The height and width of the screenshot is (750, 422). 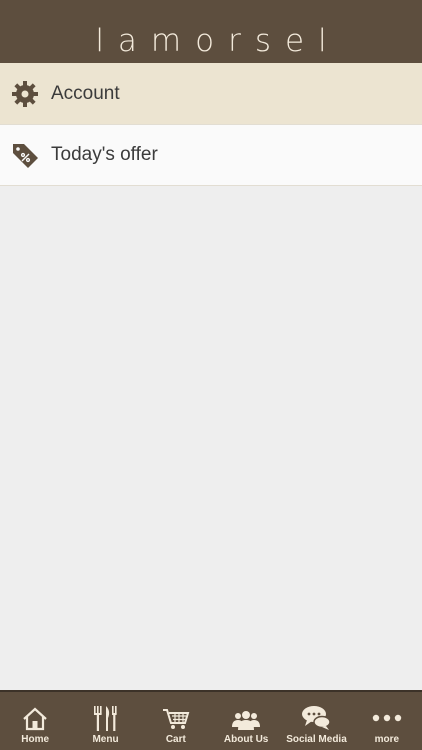 What do you see at coordinates (316, 739) in the screenshot?
I see `tab-label: Social Media` at bounding box center [316, 739].